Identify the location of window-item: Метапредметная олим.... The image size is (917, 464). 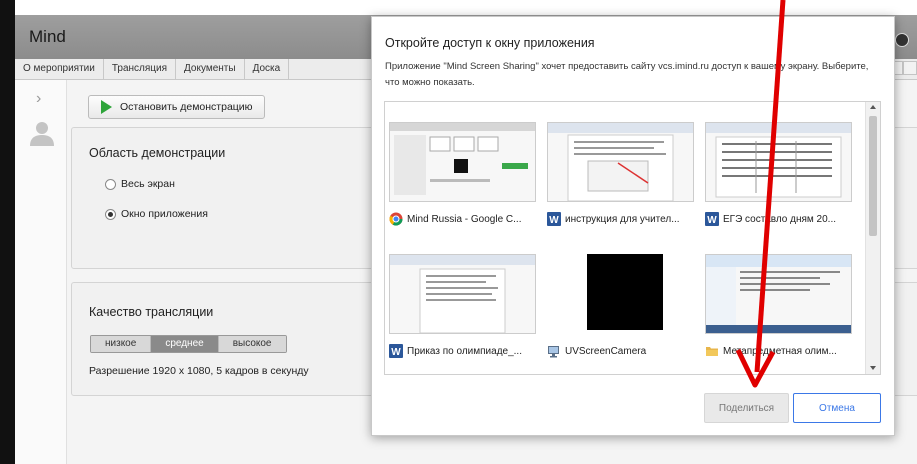
(784, 311).